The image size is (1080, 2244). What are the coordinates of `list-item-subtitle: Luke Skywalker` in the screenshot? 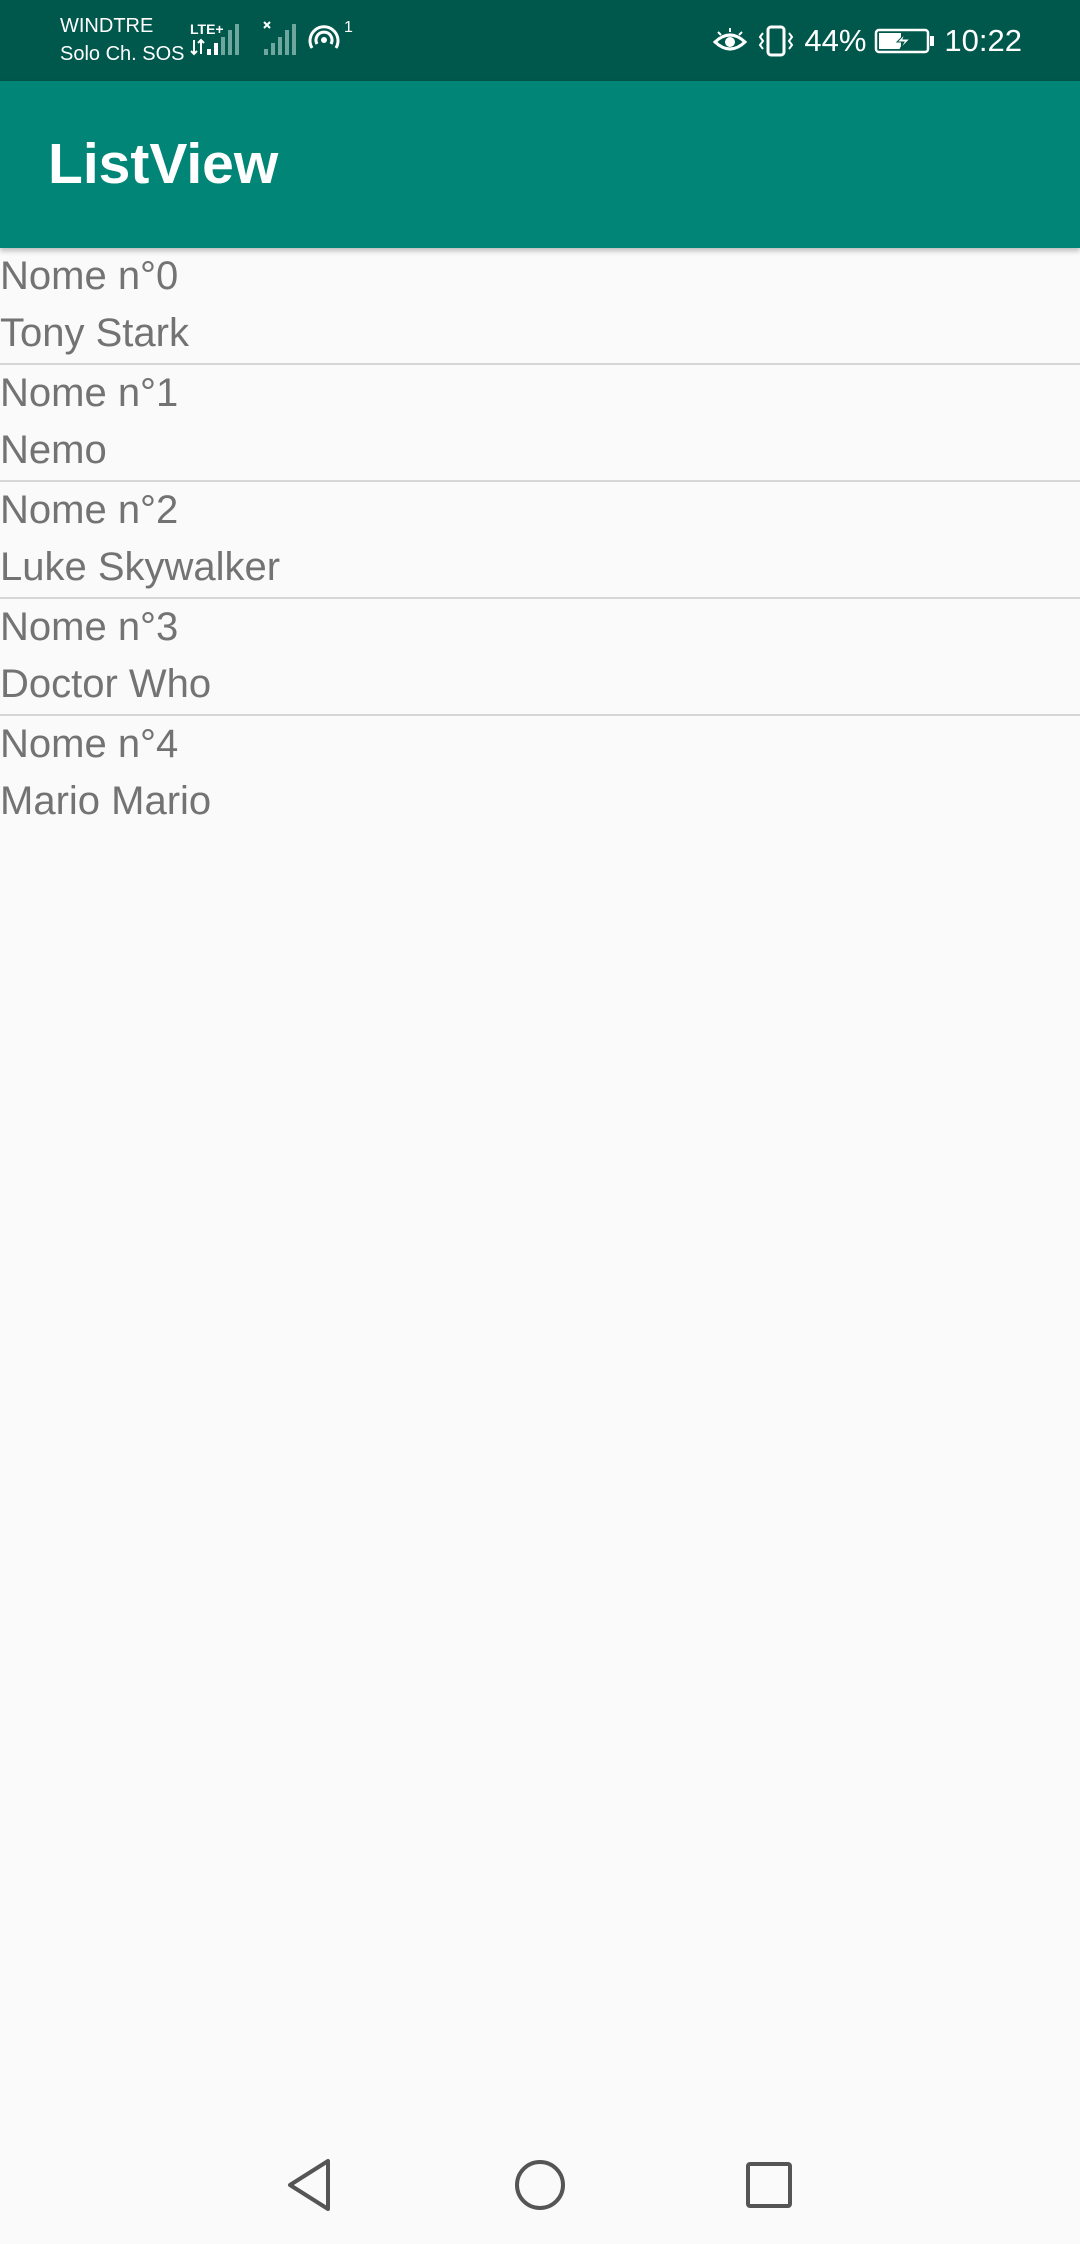 It's located at (140, 567).